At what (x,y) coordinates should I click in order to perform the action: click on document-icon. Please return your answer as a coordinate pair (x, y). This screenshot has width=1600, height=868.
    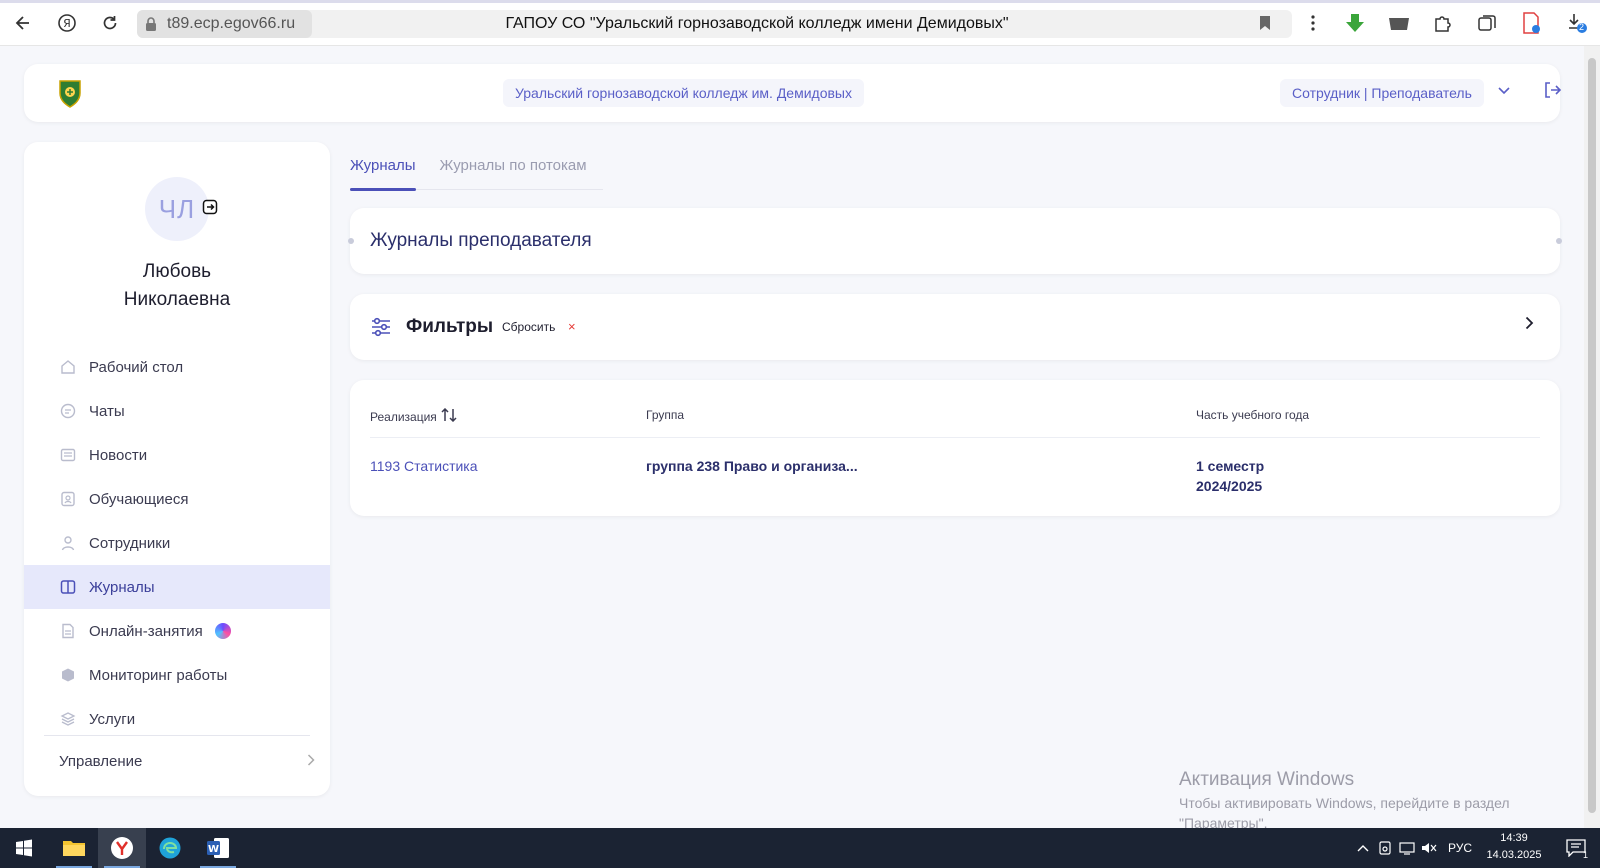
    Looking at the image, I should click on (68, 631).